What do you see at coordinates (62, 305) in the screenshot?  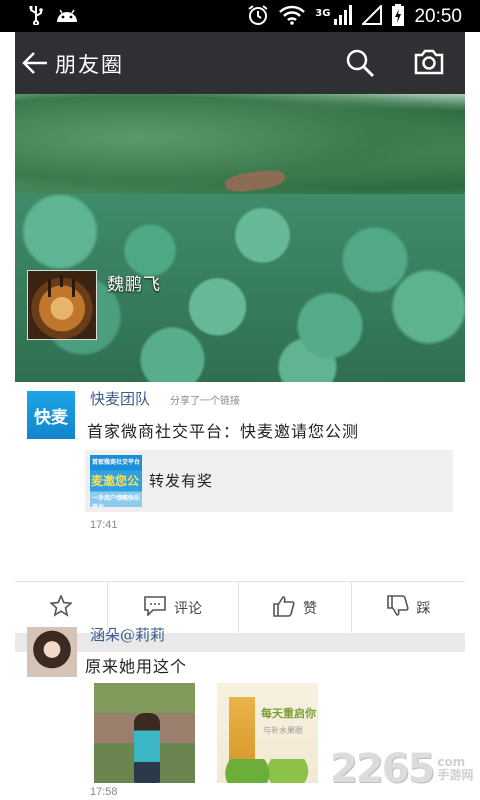 I see `avatar` at bounding box center [62, 305].